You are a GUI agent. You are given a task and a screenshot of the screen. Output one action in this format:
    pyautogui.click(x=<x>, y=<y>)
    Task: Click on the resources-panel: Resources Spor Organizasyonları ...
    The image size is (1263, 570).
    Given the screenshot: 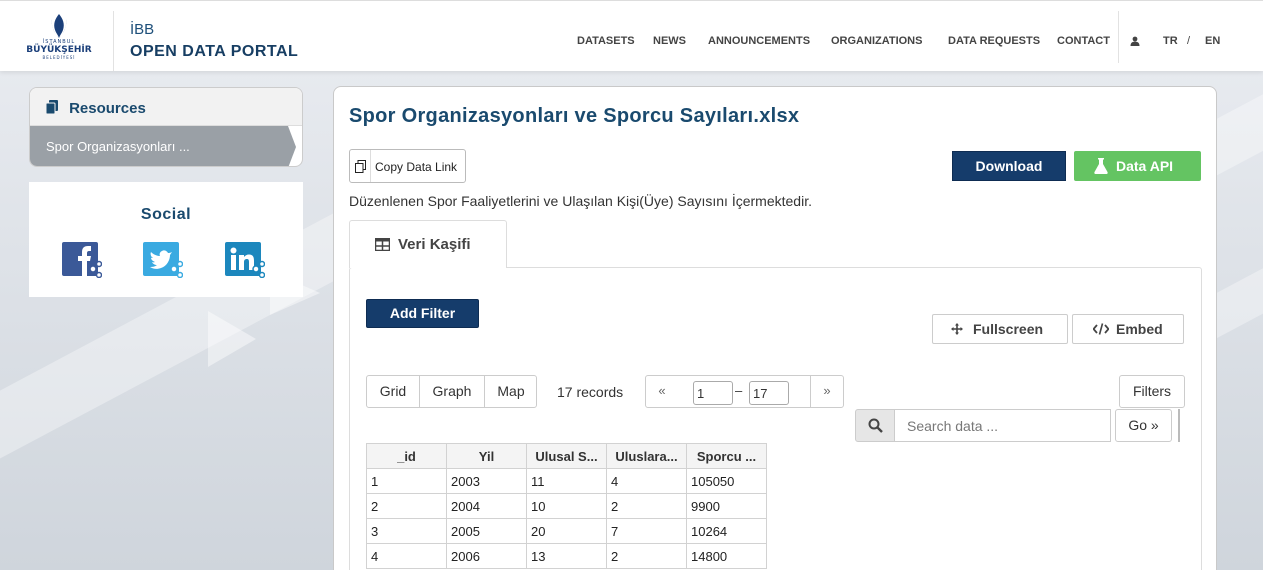 What is the action you would take?
    pyautogui.click(x=166, y=127)
    